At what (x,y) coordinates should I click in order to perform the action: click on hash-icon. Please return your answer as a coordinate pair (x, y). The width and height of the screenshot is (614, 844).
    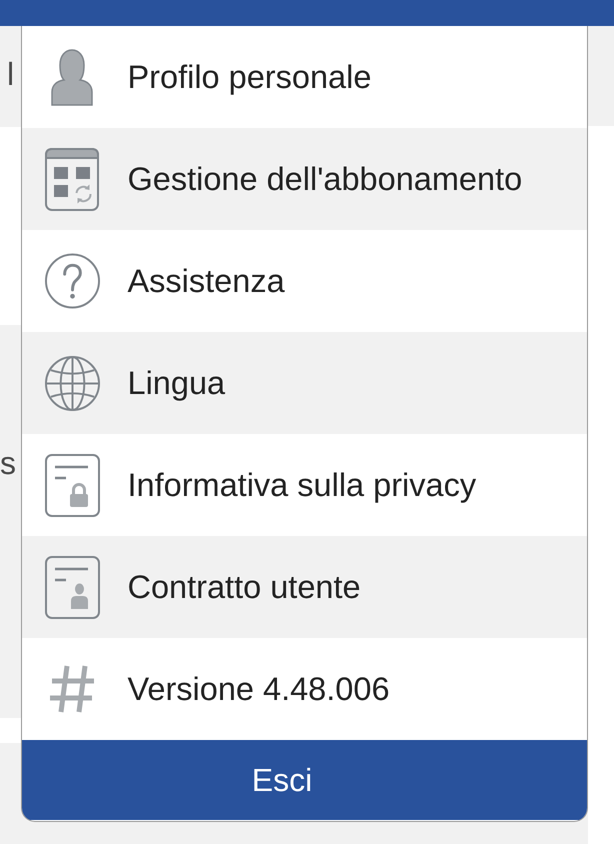
    Looking at the image, I should click on (72, 689).